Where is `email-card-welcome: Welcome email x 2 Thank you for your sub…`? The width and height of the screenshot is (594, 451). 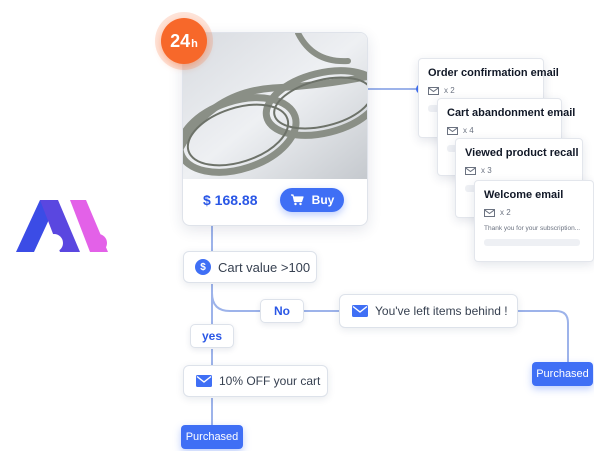 email-card-welcome: Welcome email x 2 Thank you for your sub… is located at coordinates (534, 221).